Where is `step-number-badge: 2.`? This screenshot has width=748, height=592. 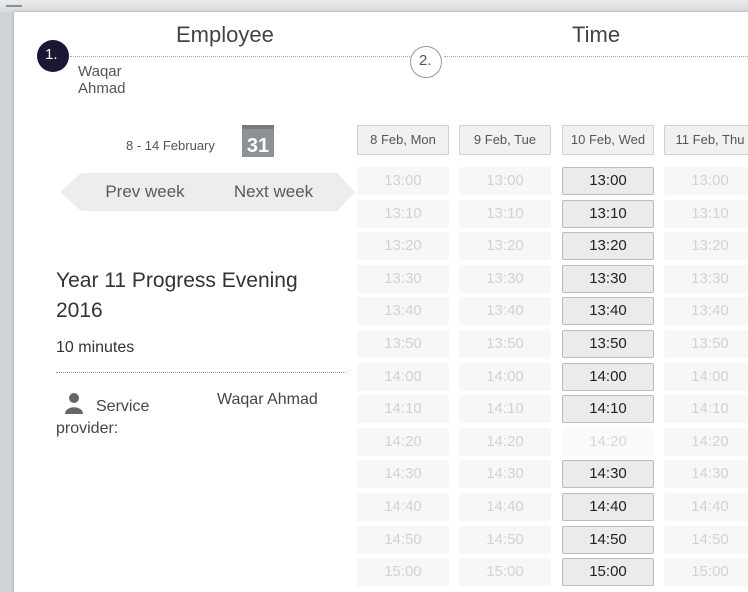 step-number-badge: 2. is located at coordinates (426, 62).